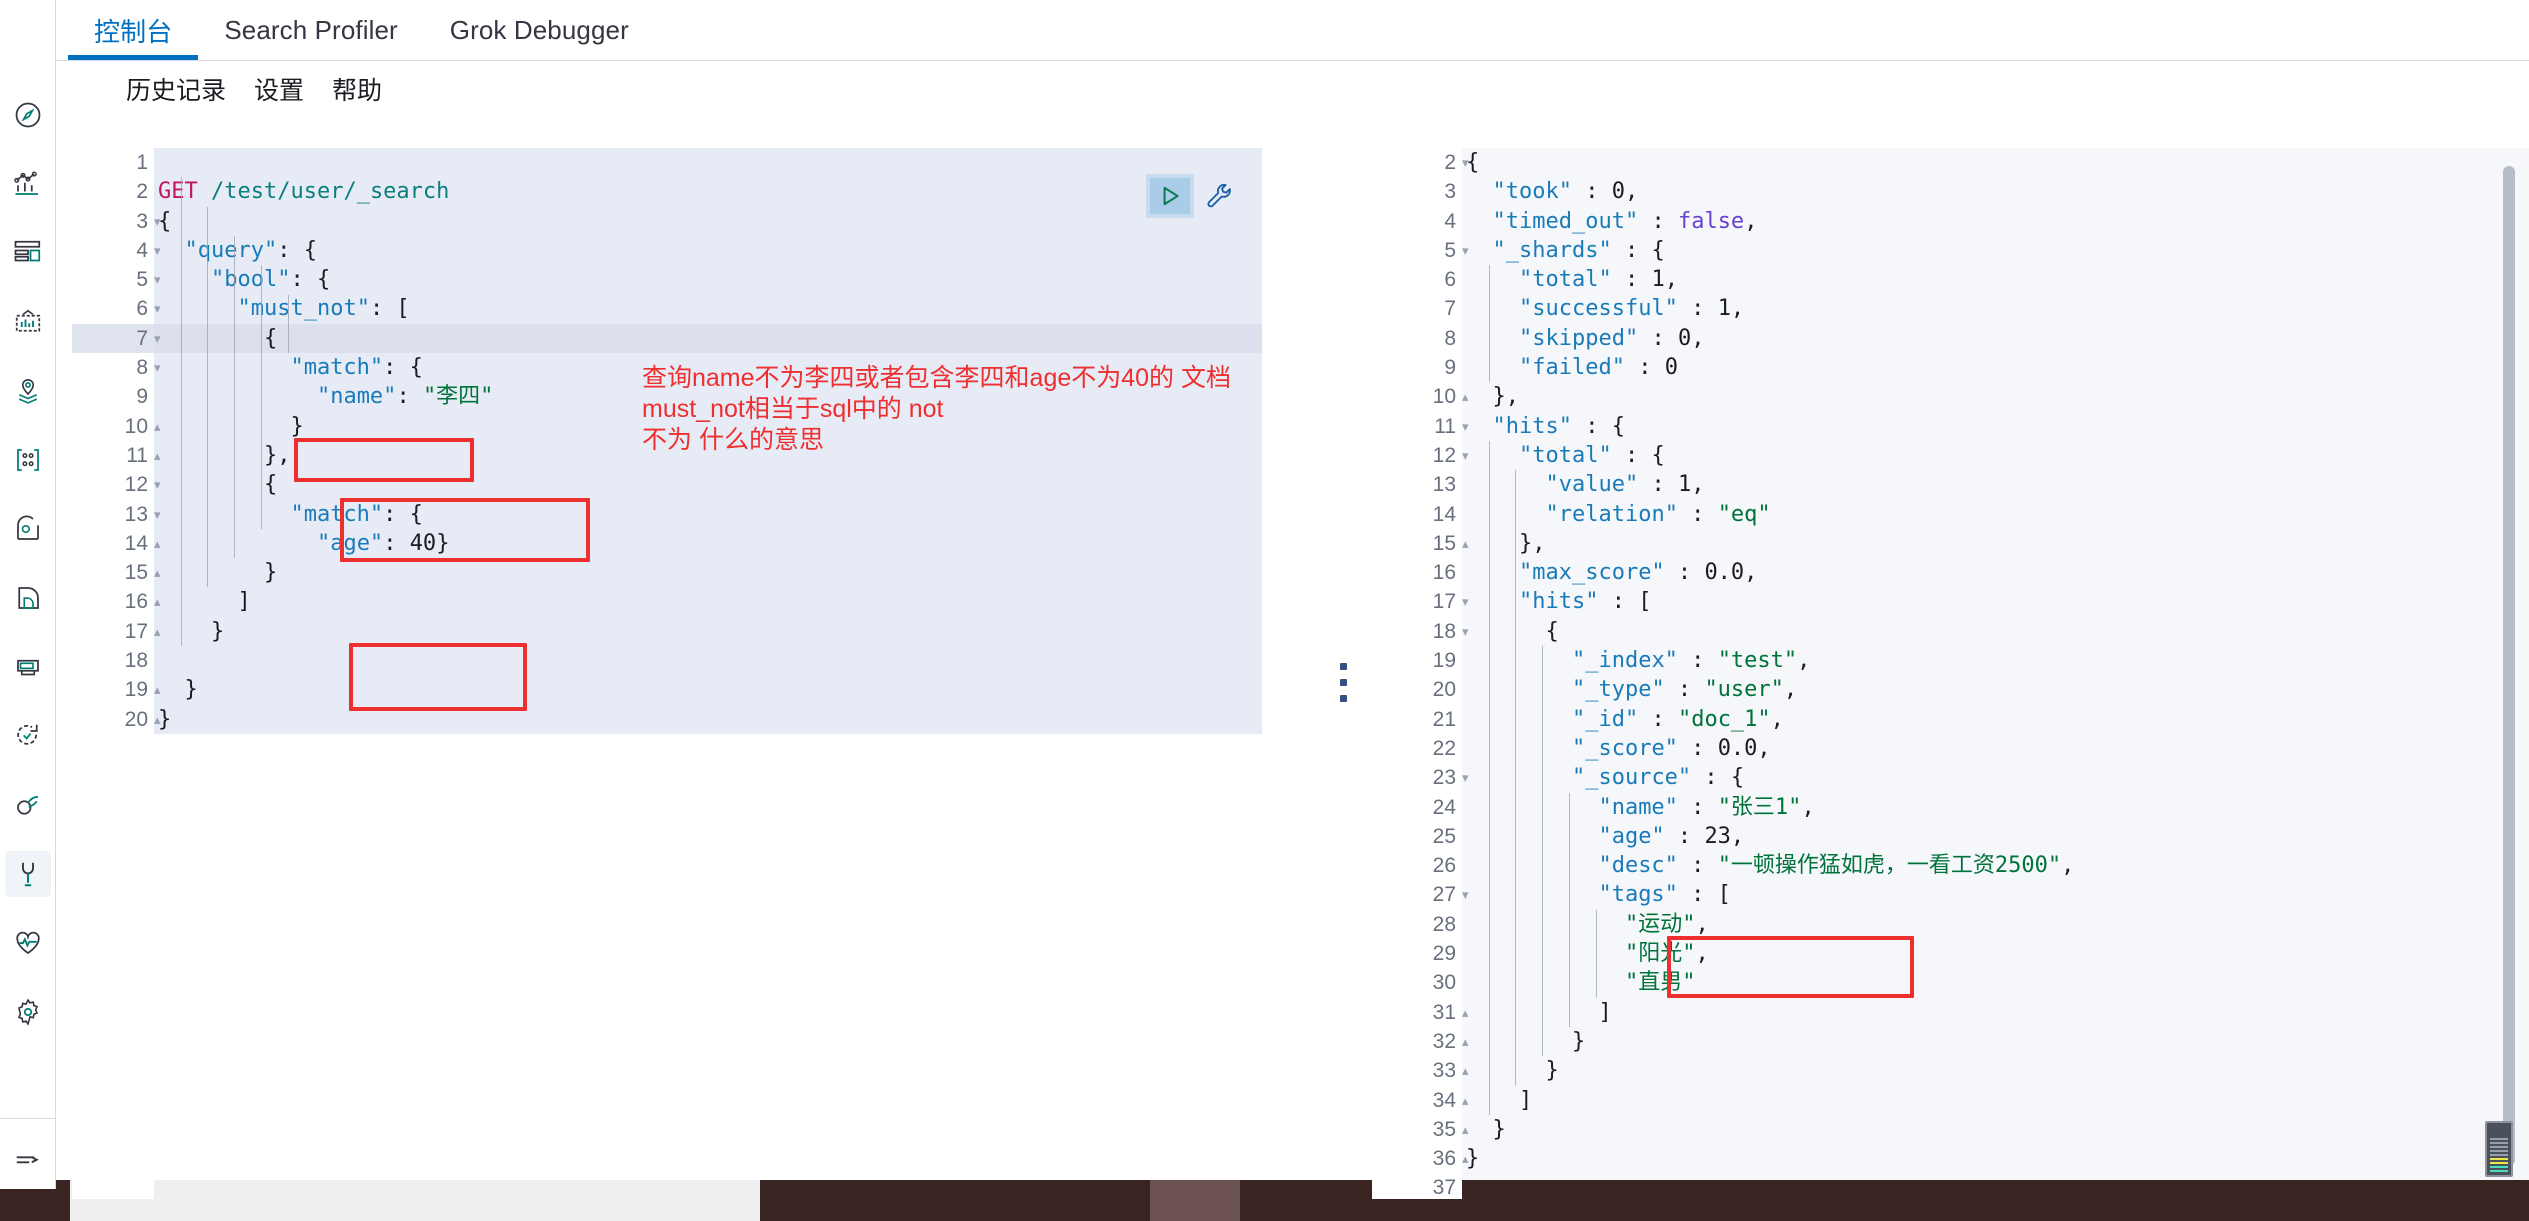 The width and height of the screenshot is (2529, 1221). What do you see at coordinates (310, 30) in the screenshot?
I see `tab-search-profiler: Search Profiler` at bounding box center [310, 30].